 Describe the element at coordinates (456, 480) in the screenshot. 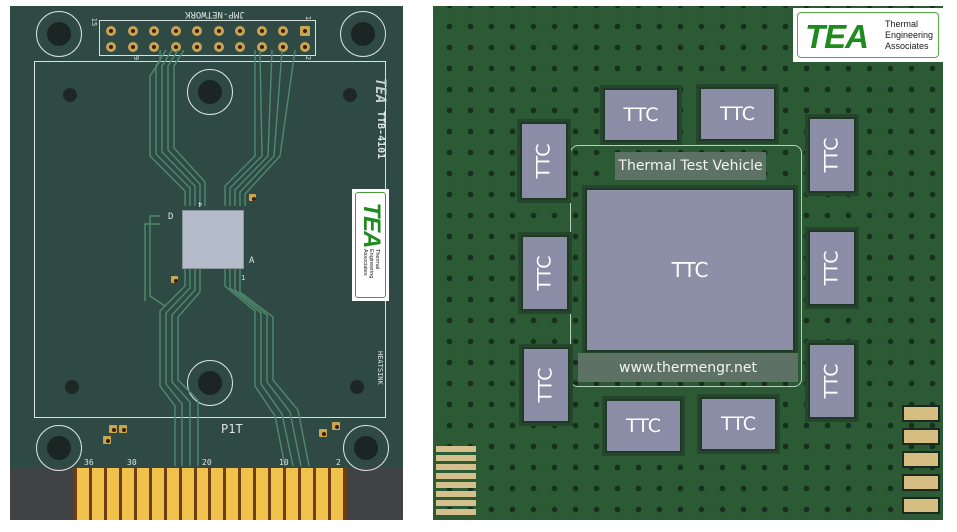

I see `left-contact-pads` at that location.